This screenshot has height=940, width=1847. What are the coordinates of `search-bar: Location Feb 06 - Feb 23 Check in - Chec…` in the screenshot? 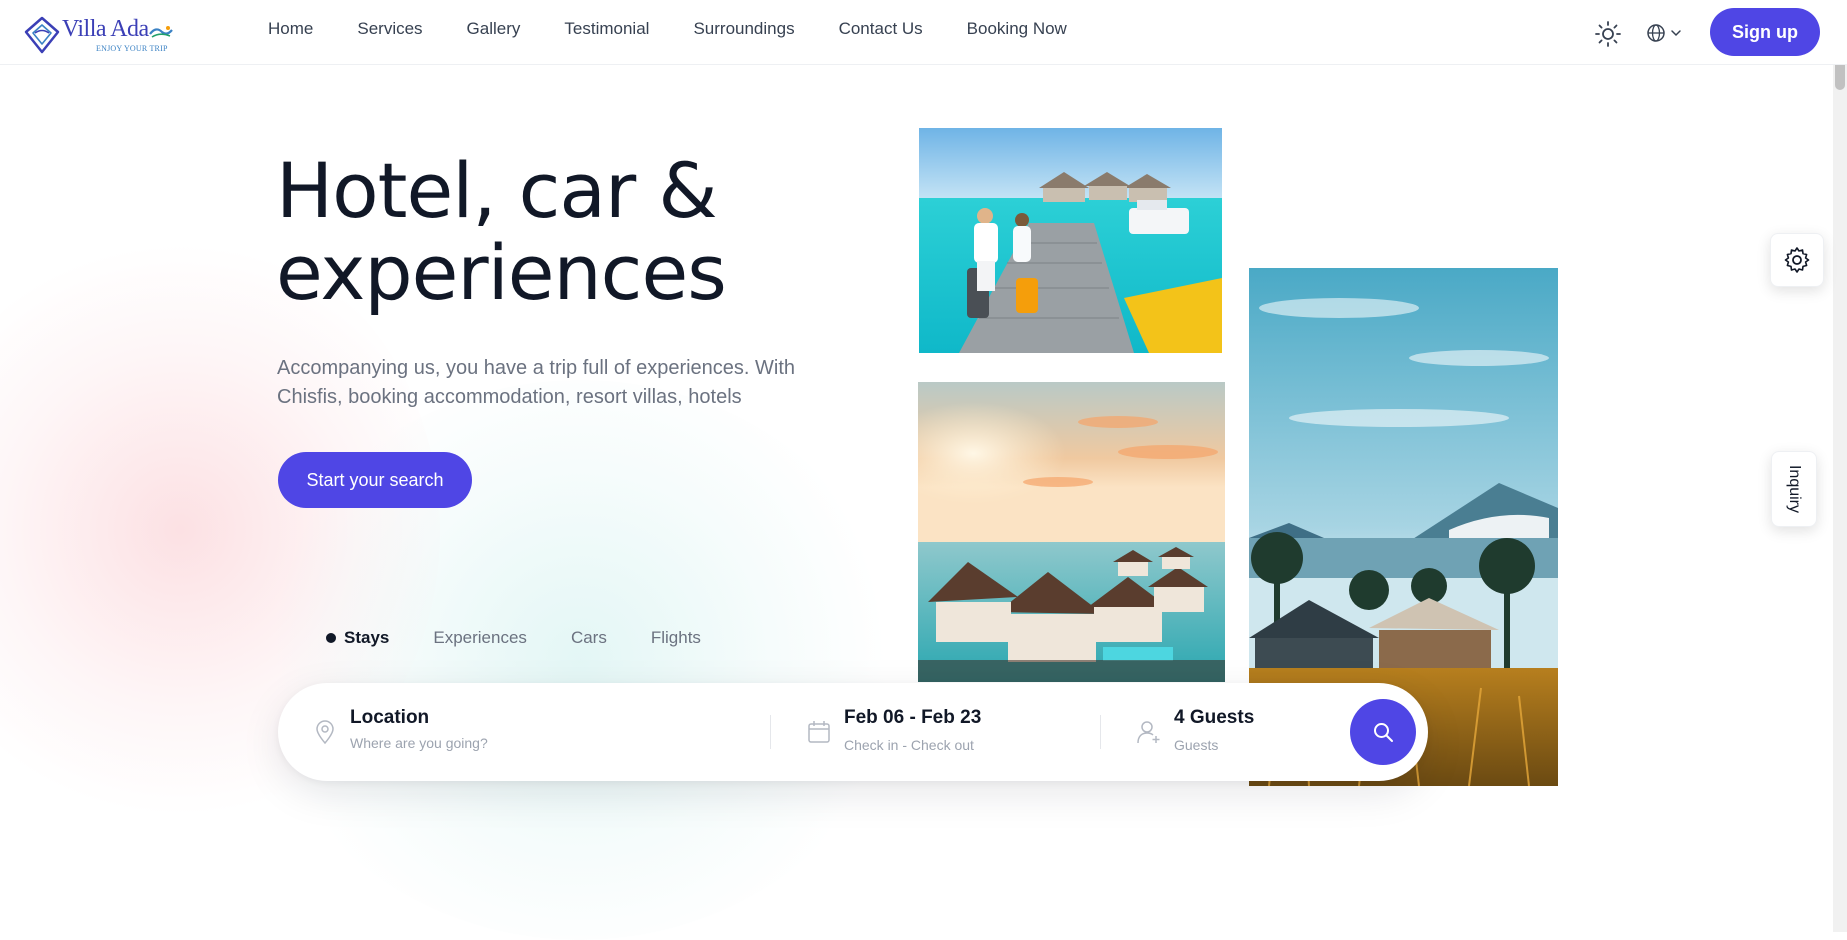 It's located at (853, 732).